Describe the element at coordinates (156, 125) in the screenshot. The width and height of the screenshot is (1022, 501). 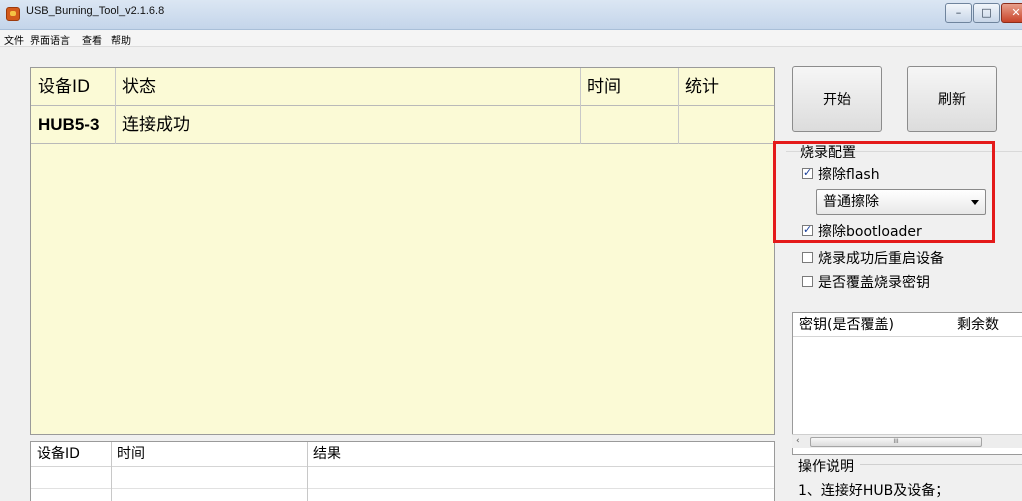
I see `row-status: 连接成功` at that location.